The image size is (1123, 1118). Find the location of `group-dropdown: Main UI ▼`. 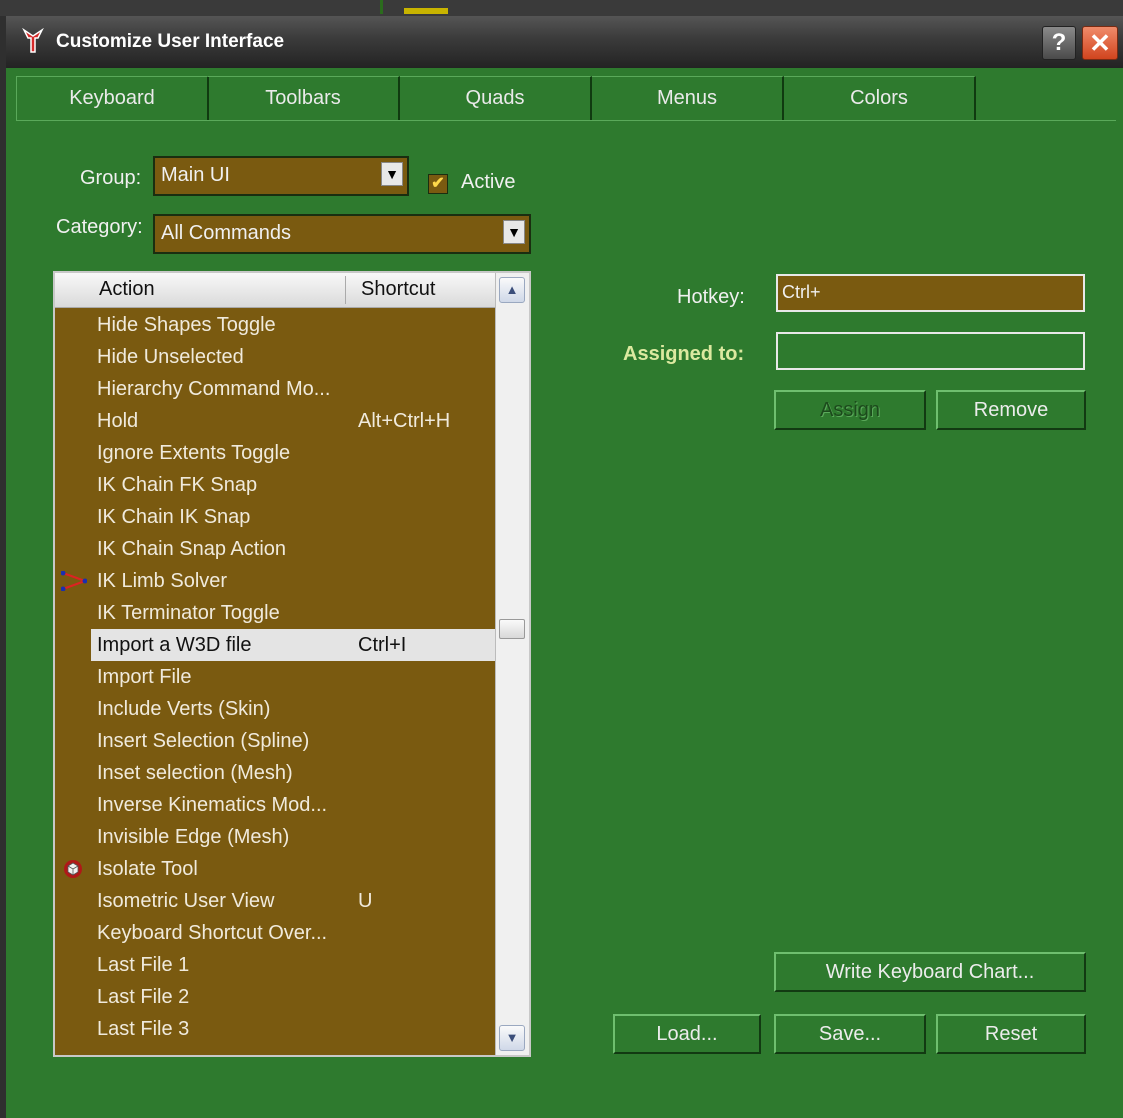

group-dropdown: Main UI ▼ is located at coordinates (281, 176).